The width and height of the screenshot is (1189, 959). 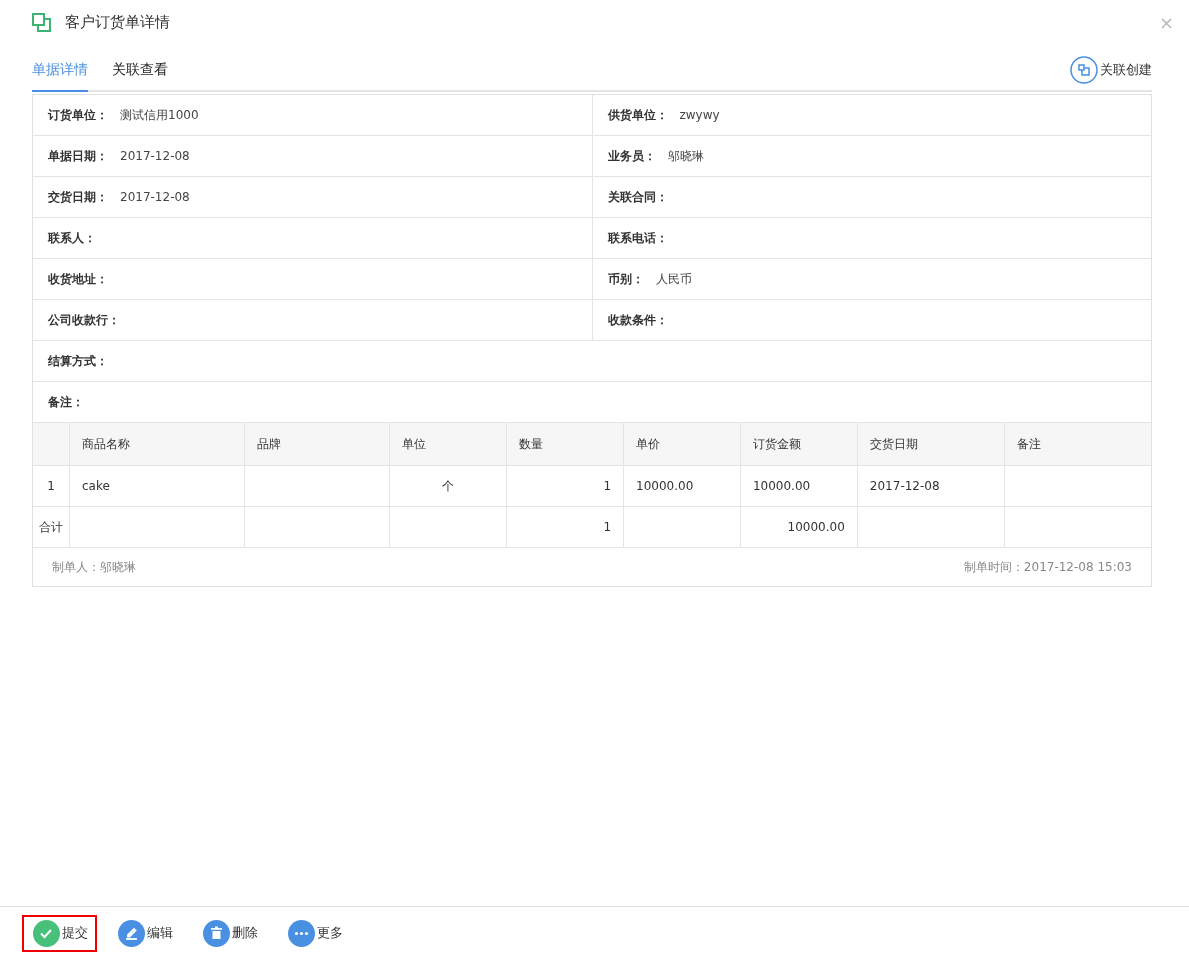 What do you see at coordinates (799, 444) in the screenshot?
I see `column-header: 订货金额` at bounding box center [799, 444].